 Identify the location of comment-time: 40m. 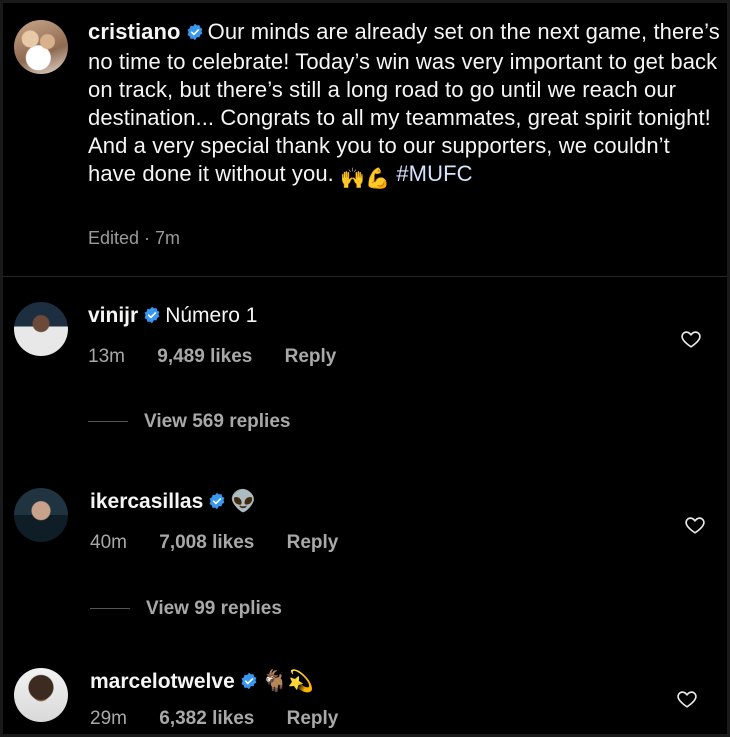
(108, 542).